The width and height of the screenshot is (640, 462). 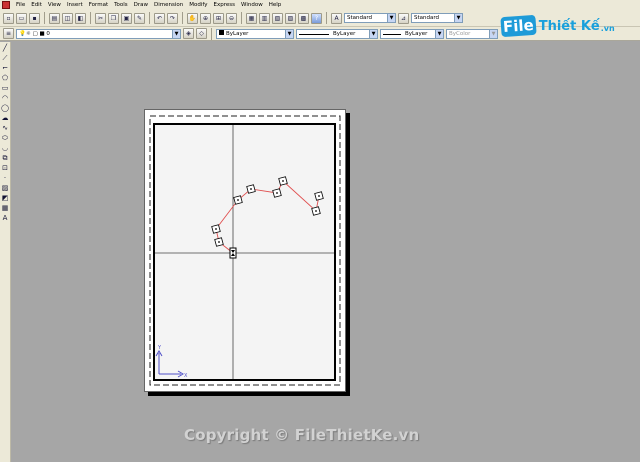 I want to click on center-marker, so click(x=233, y=253).